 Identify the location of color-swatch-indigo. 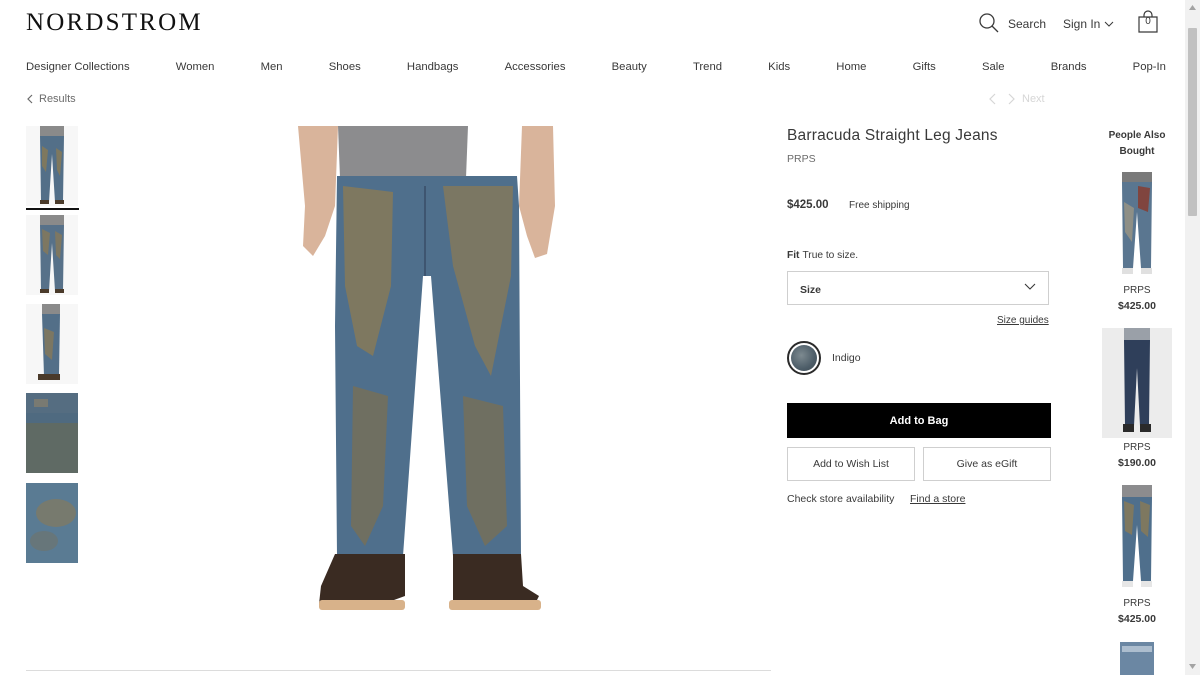
(804, 358).